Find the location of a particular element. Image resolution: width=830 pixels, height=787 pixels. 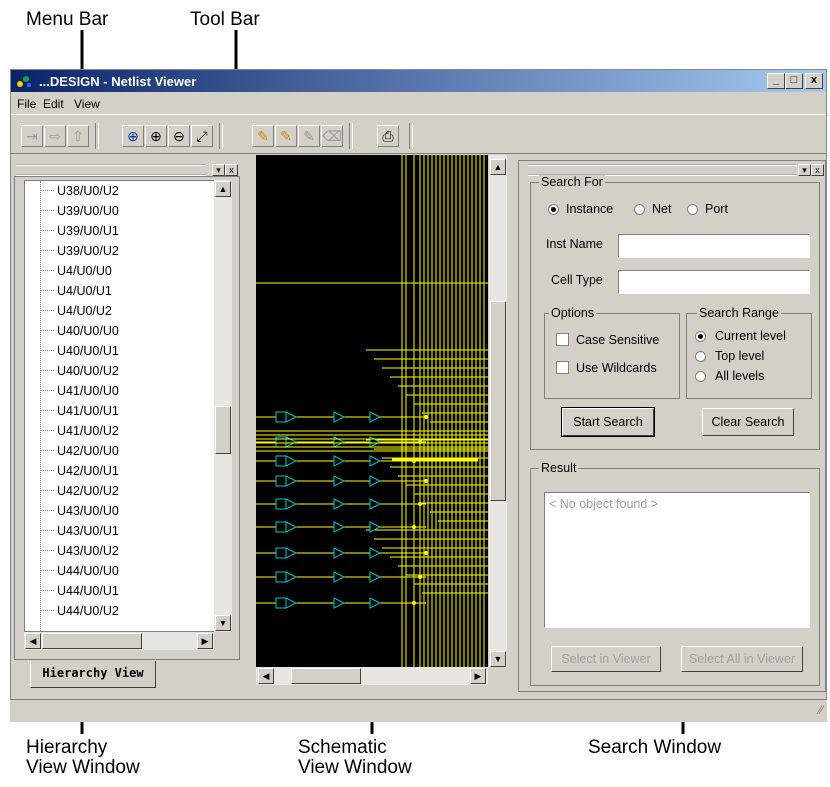

result-list: < No object found > is located at coordinates (677, 560).